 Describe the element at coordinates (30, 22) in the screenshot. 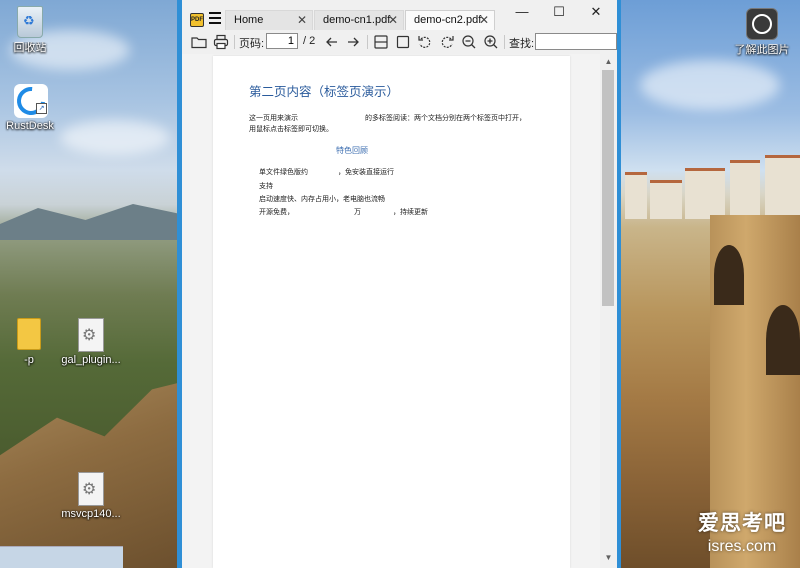

I see `recycle-bin-icon` at that location.